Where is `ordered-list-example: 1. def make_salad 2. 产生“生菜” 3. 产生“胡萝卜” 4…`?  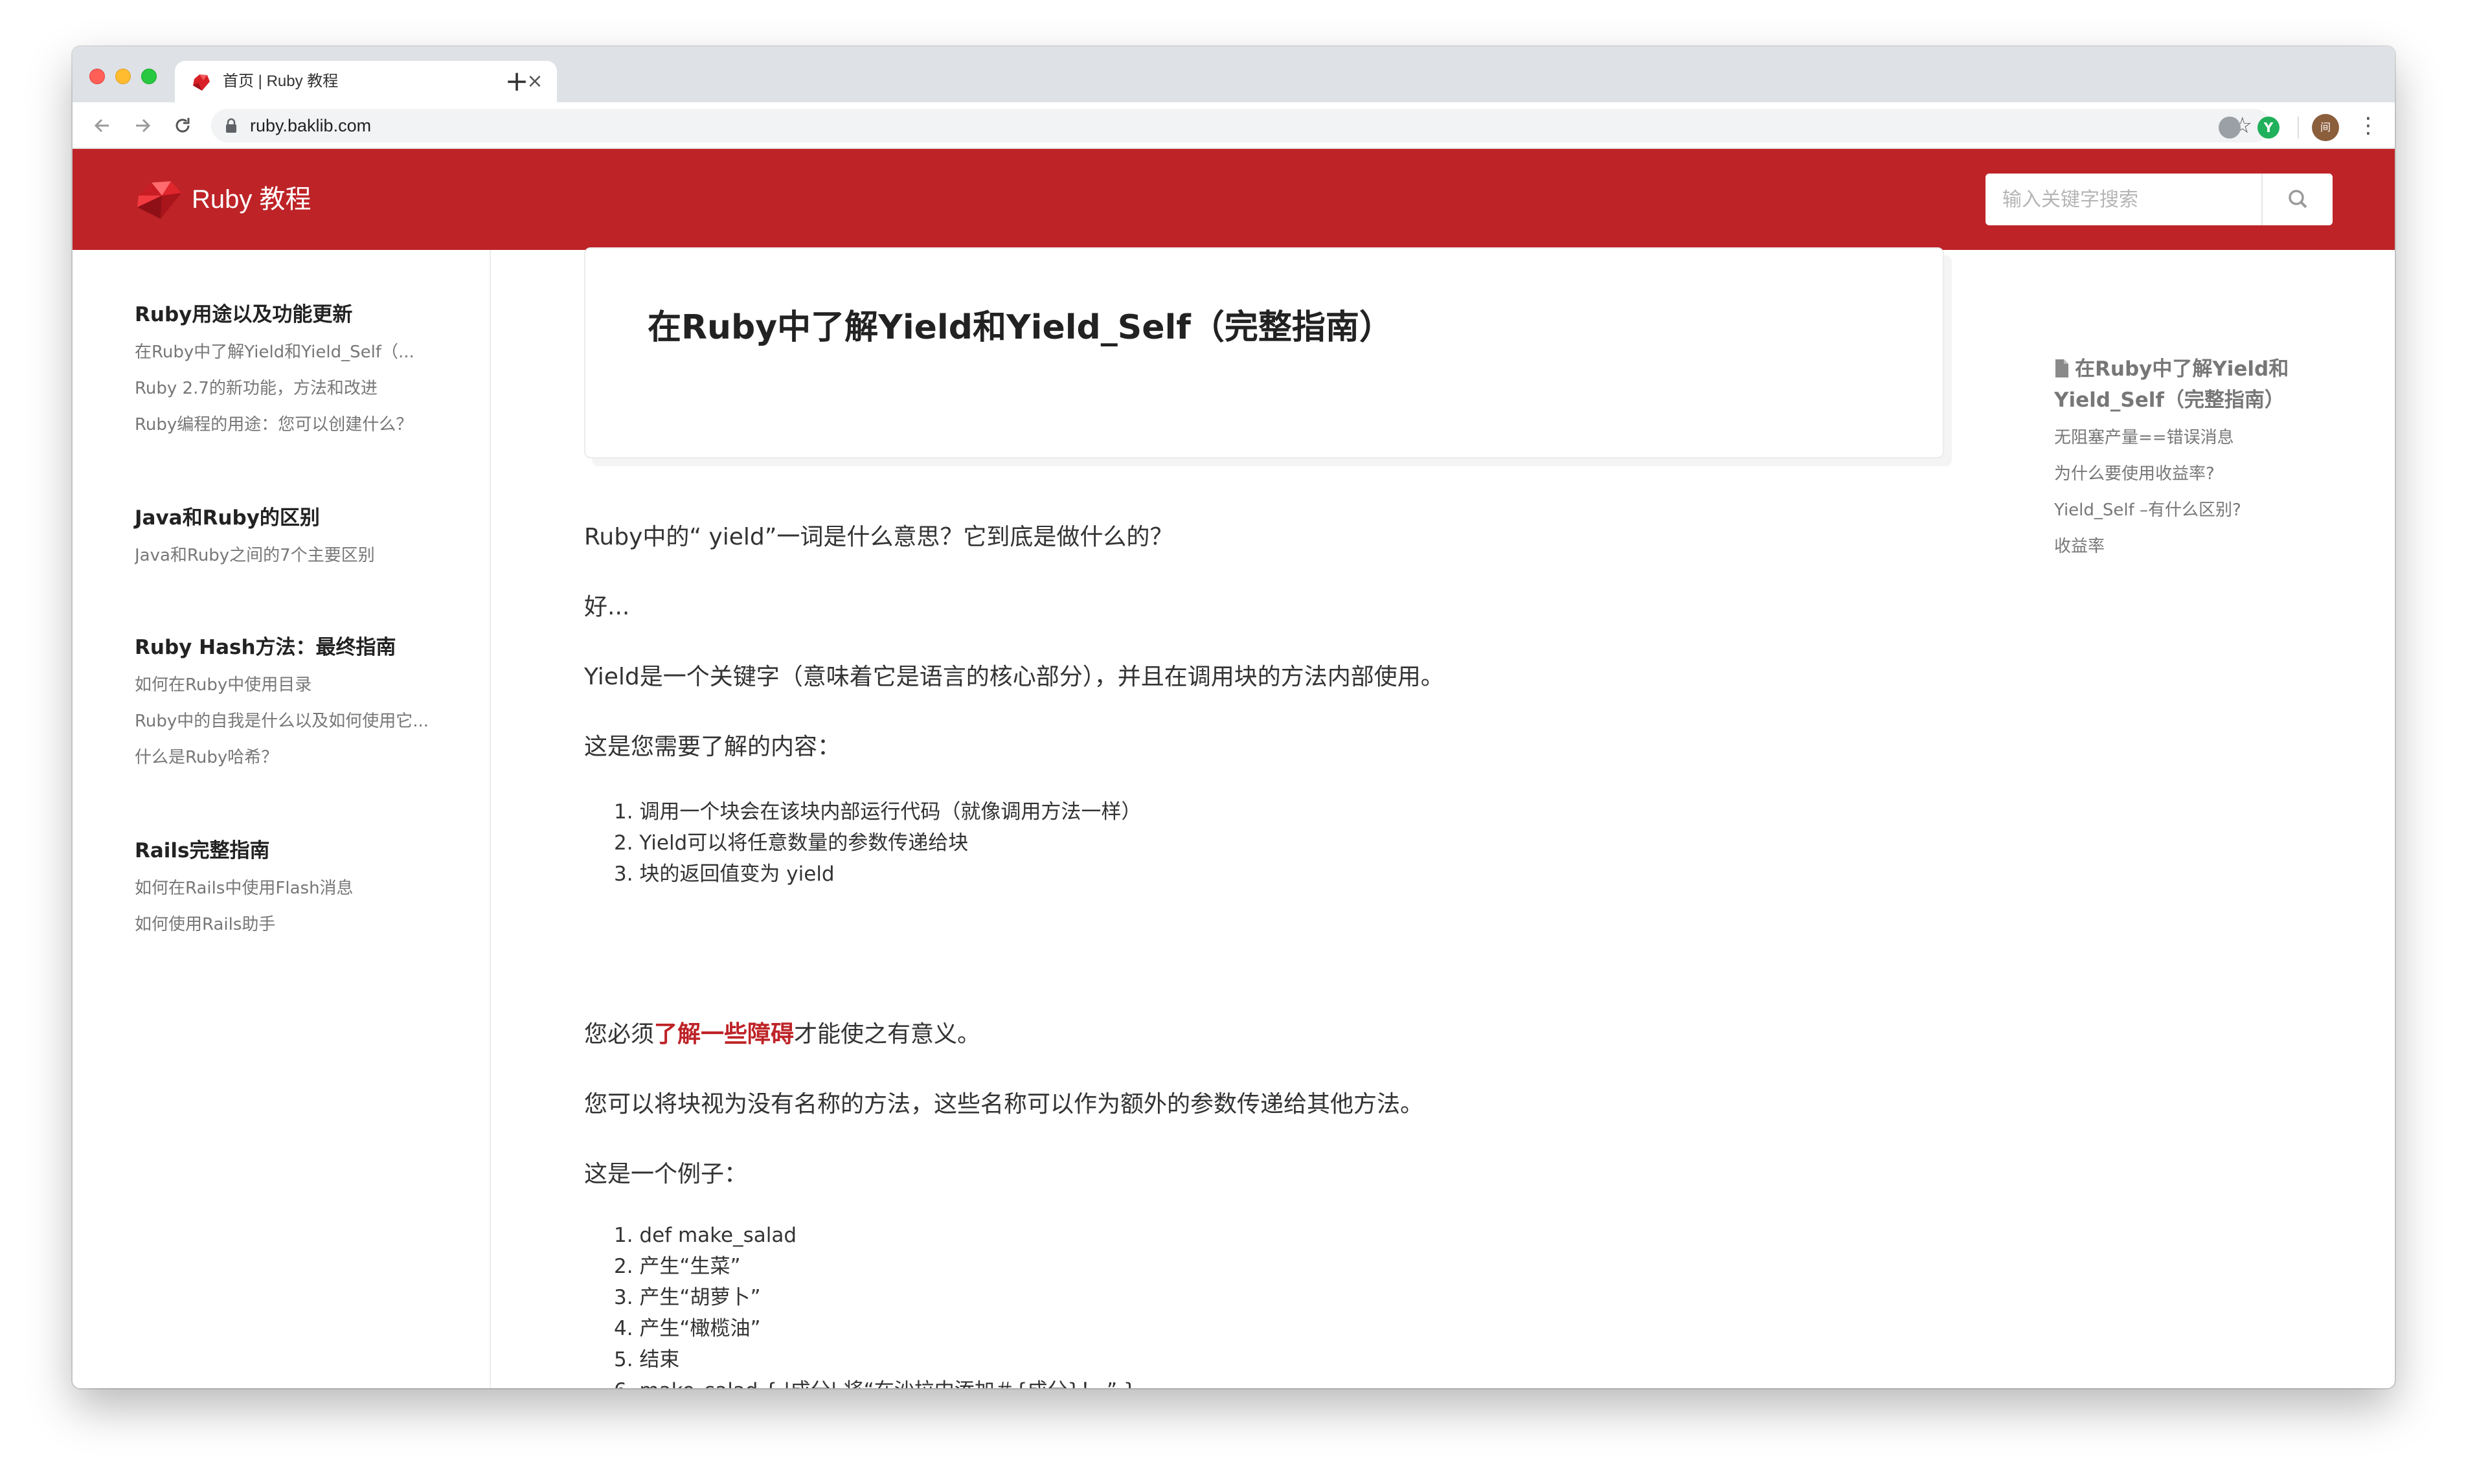 ordered-list-example: 1. def make_salad 2. 产生“生菜” 3. 产生“胡萝卜” 4… is located at coordinates (875, 1304).